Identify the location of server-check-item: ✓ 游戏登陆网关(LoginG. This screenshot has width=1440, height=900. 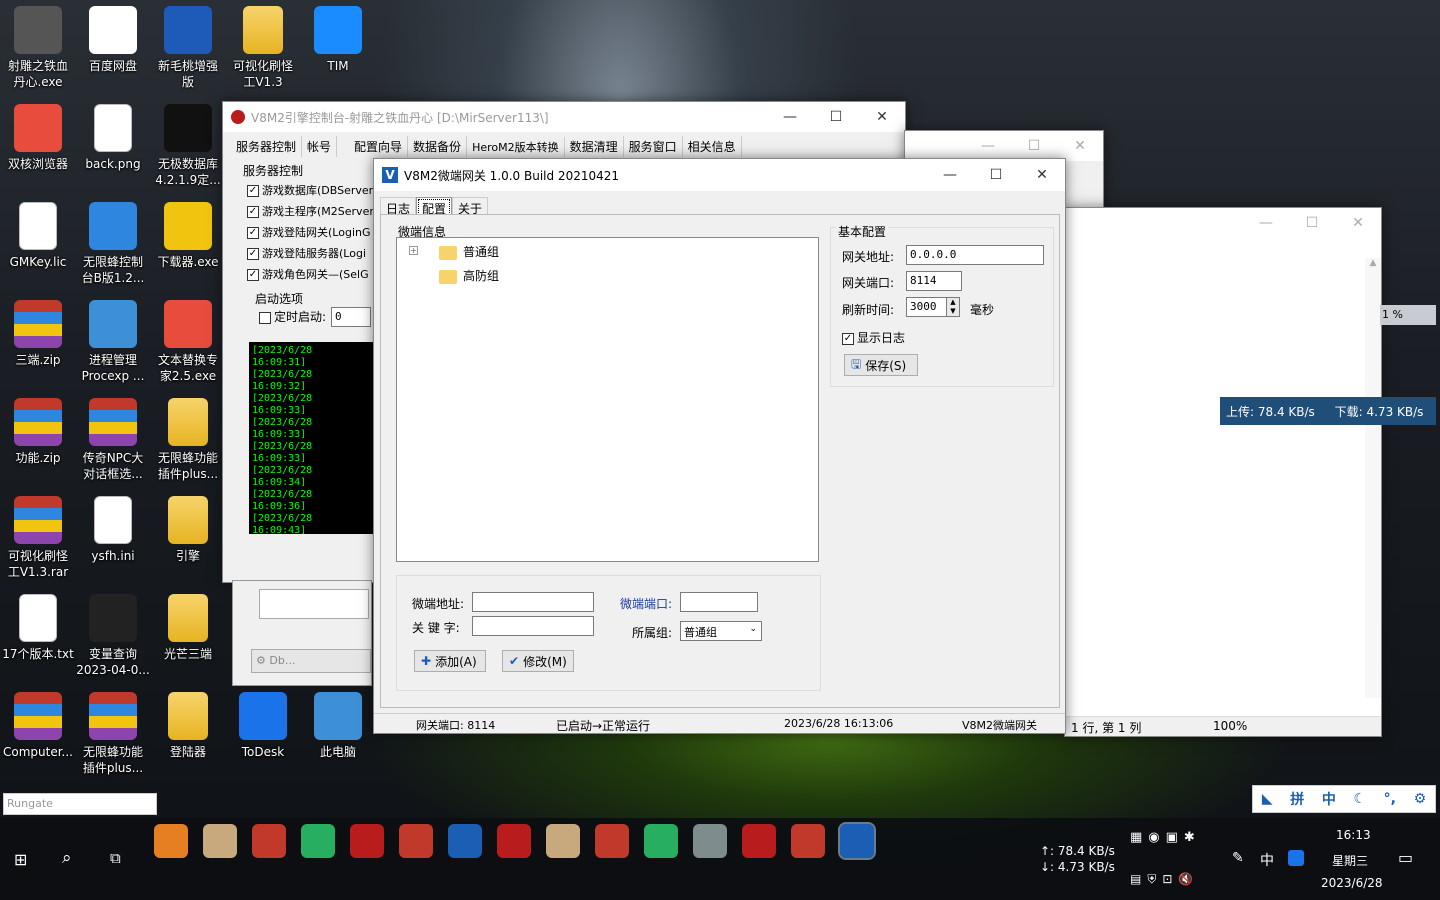
(312, 234).